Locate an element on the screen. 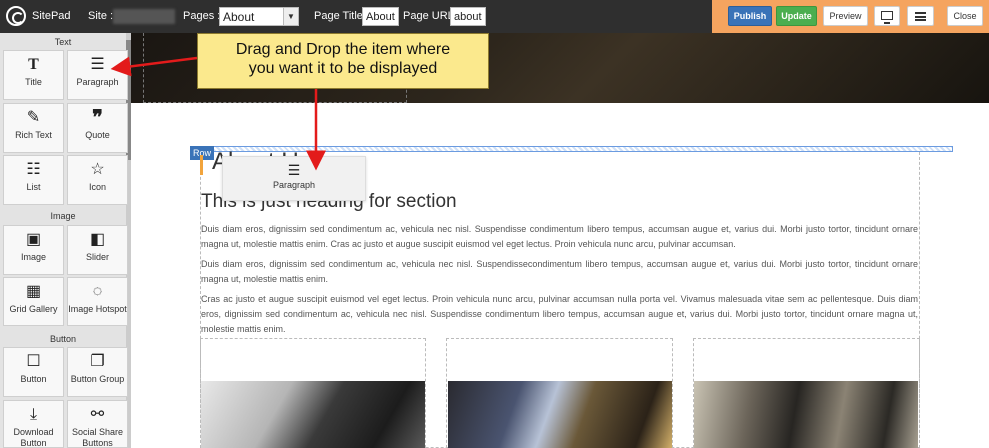 This screenshot has height=448, width=989. arrow-to-paragraph-widget is located at coordinates (154, 66).